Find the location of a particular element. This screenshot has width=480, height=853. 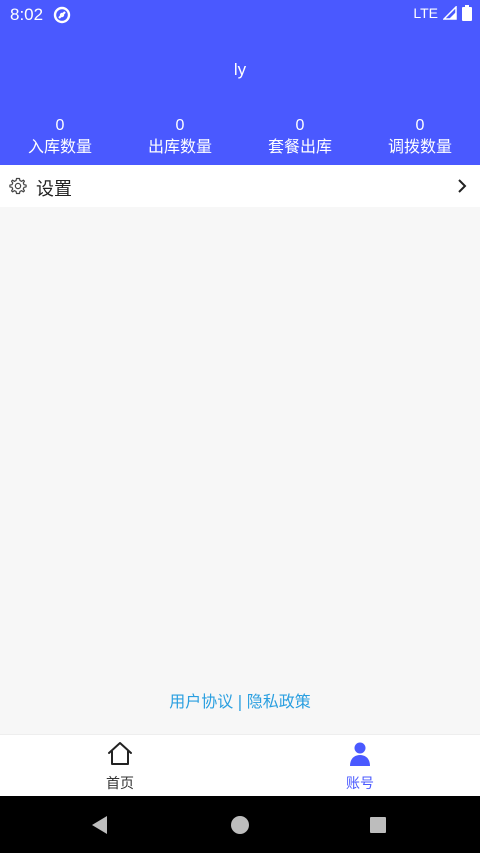

stat-label: 套餐出库 is located at coordinates (299, 146).